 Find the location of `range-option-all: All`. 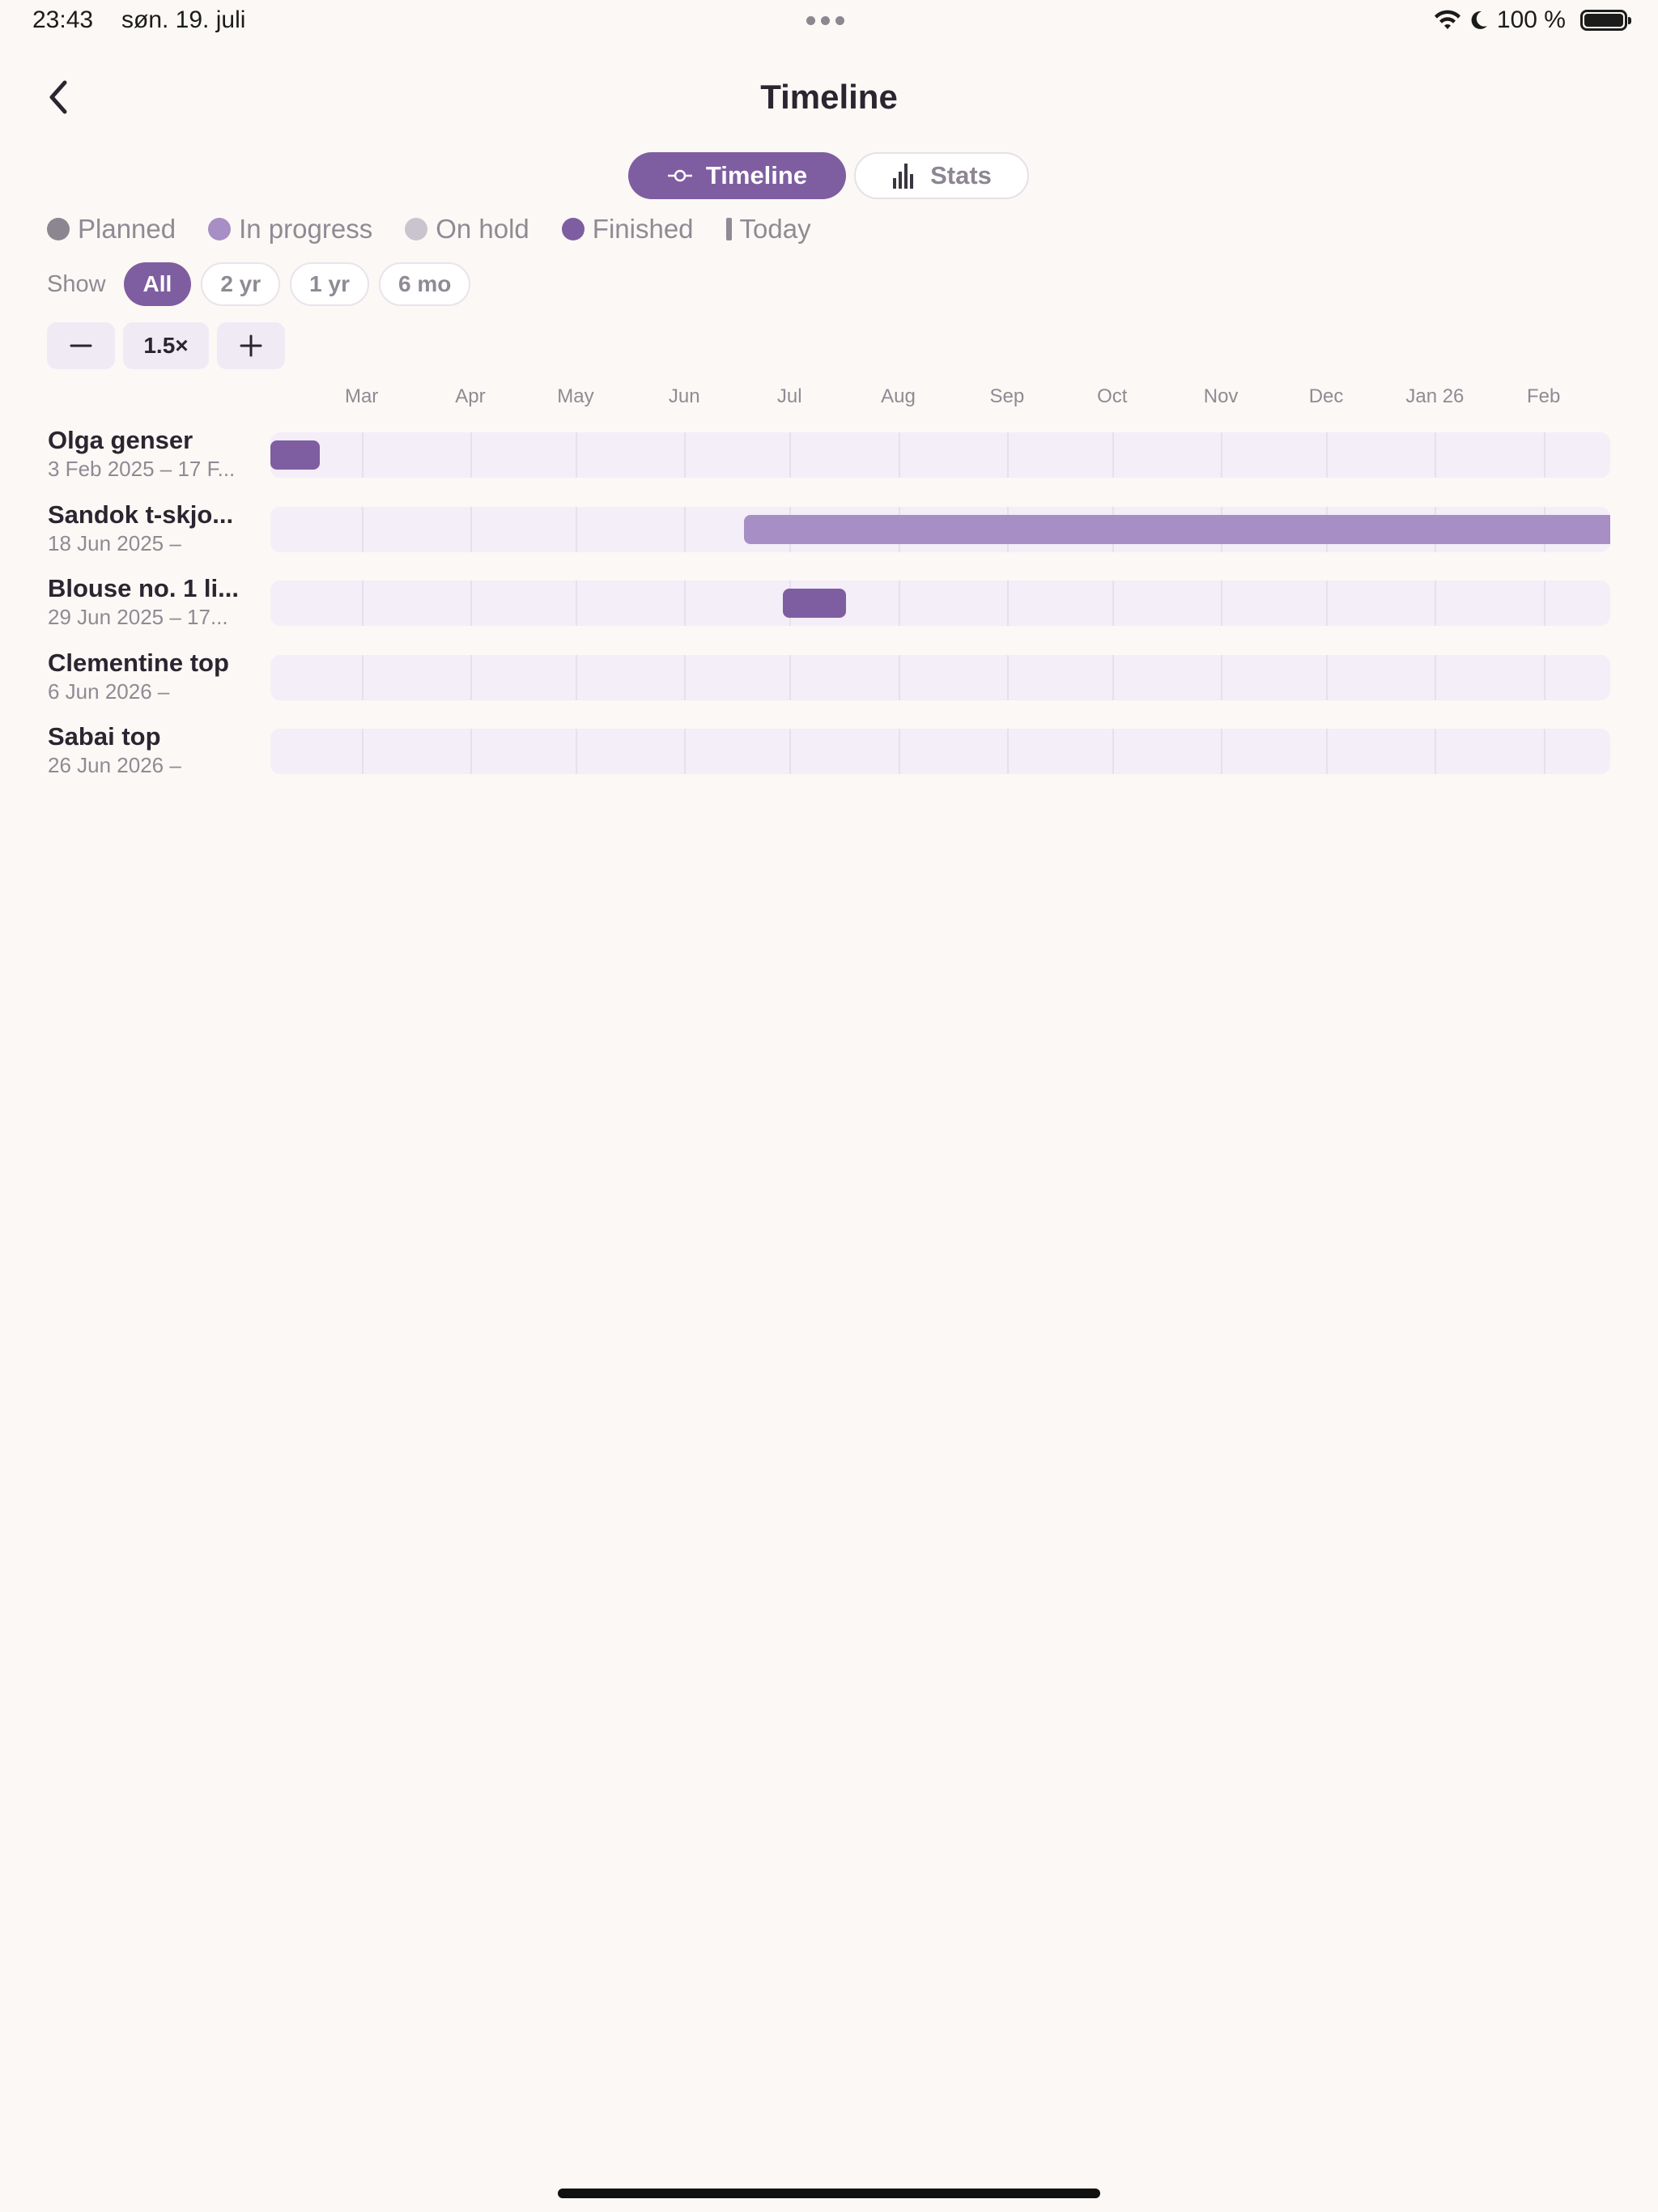

range-option-all: All is located at coordinates (157, 284).